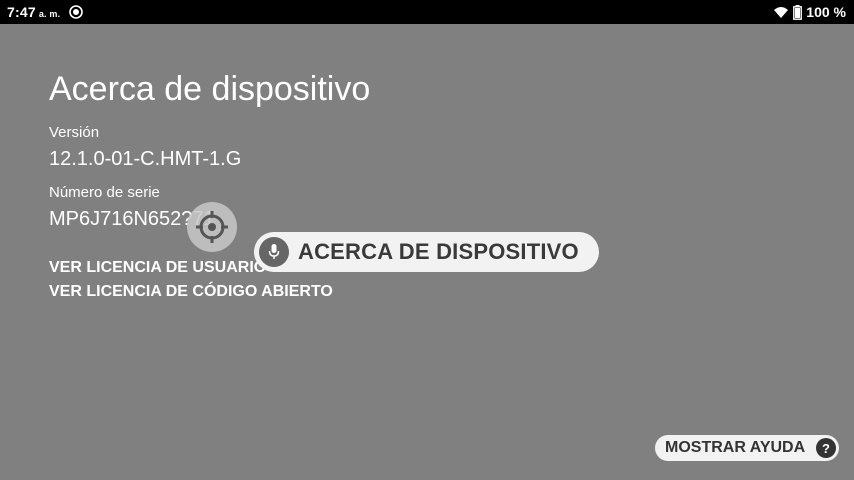 The height and width of the screenshot is (480, 854). What do you see at coordinates (735, 447) in the screenshot?
I see `show-help-label: MOSTRAR AYUDA` at bounding box center [735, 447].